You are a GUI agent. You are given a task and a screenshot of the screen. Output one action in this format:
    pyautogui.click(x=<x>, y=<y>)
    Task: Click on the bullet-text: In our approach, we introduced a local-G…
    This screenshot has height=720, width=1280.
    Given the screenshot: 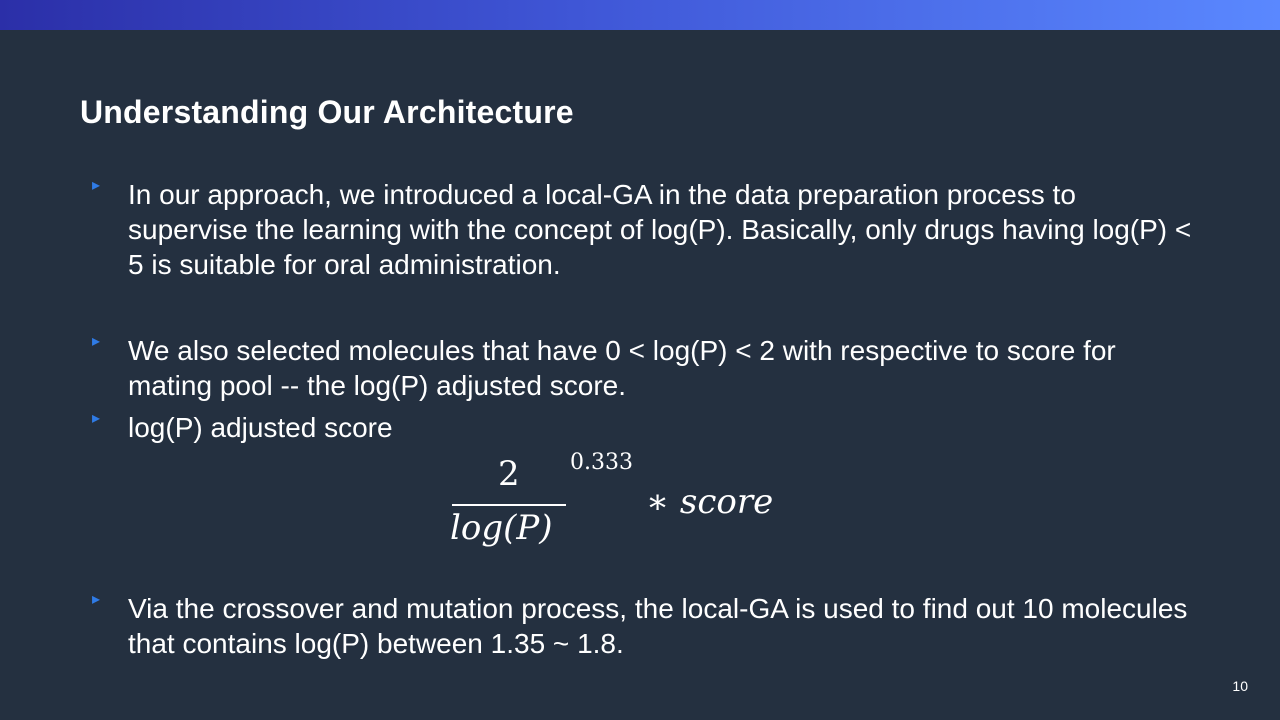 What is the action you would take?
    pyautogui.click(x=660, y=229)
    